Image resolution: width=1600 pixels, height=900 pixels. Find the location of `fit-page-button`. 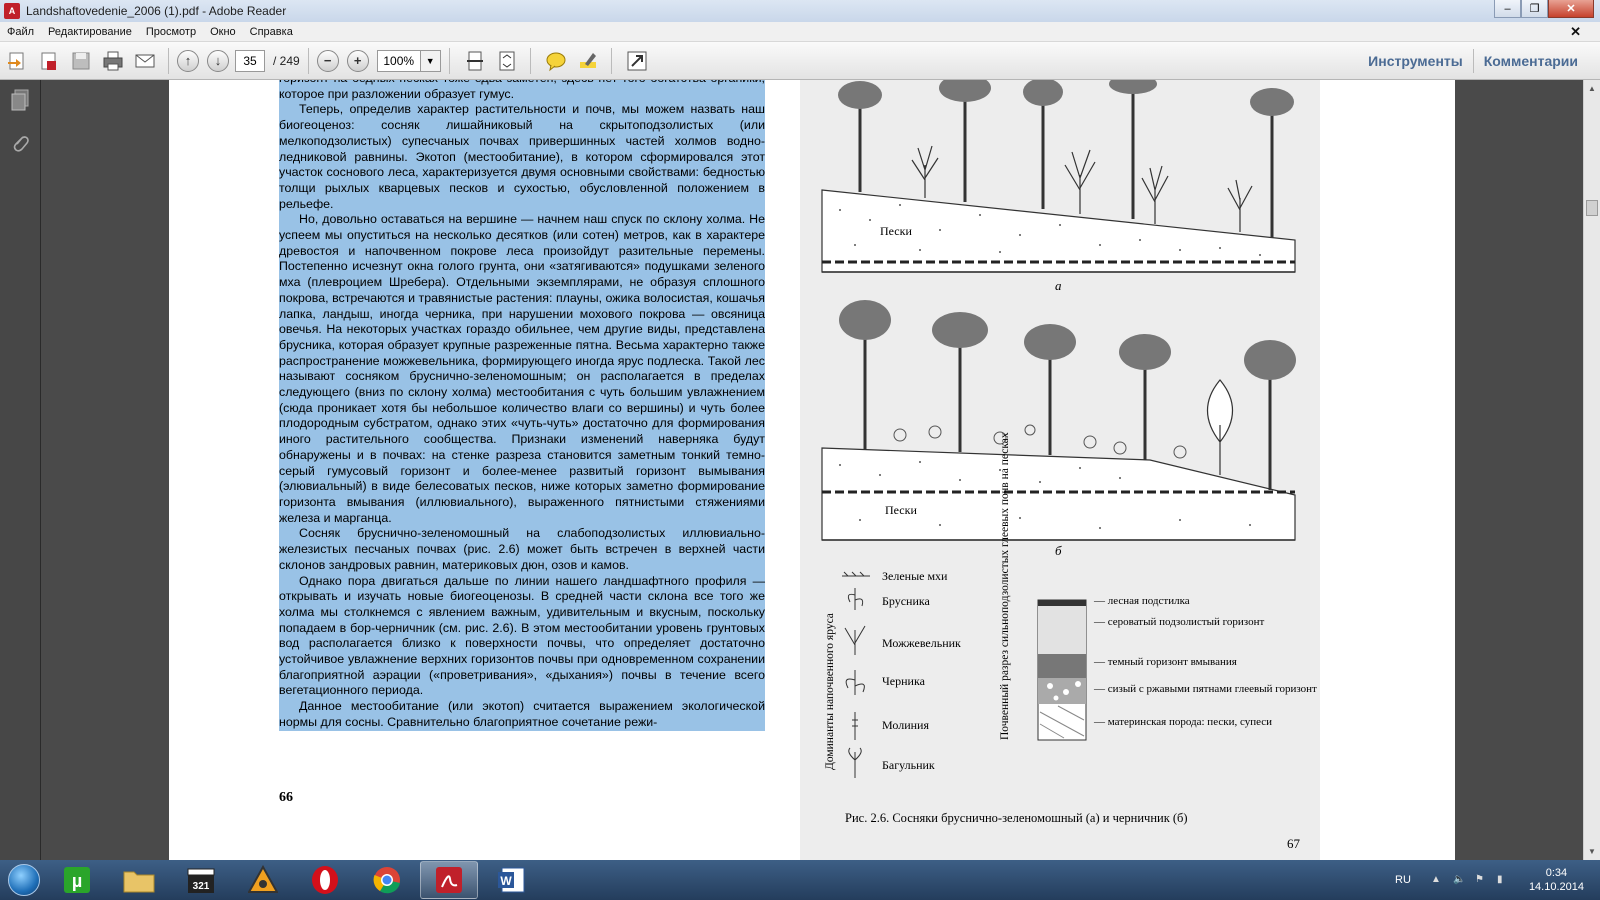

fit-page-button is located at coordinates (507, 61).